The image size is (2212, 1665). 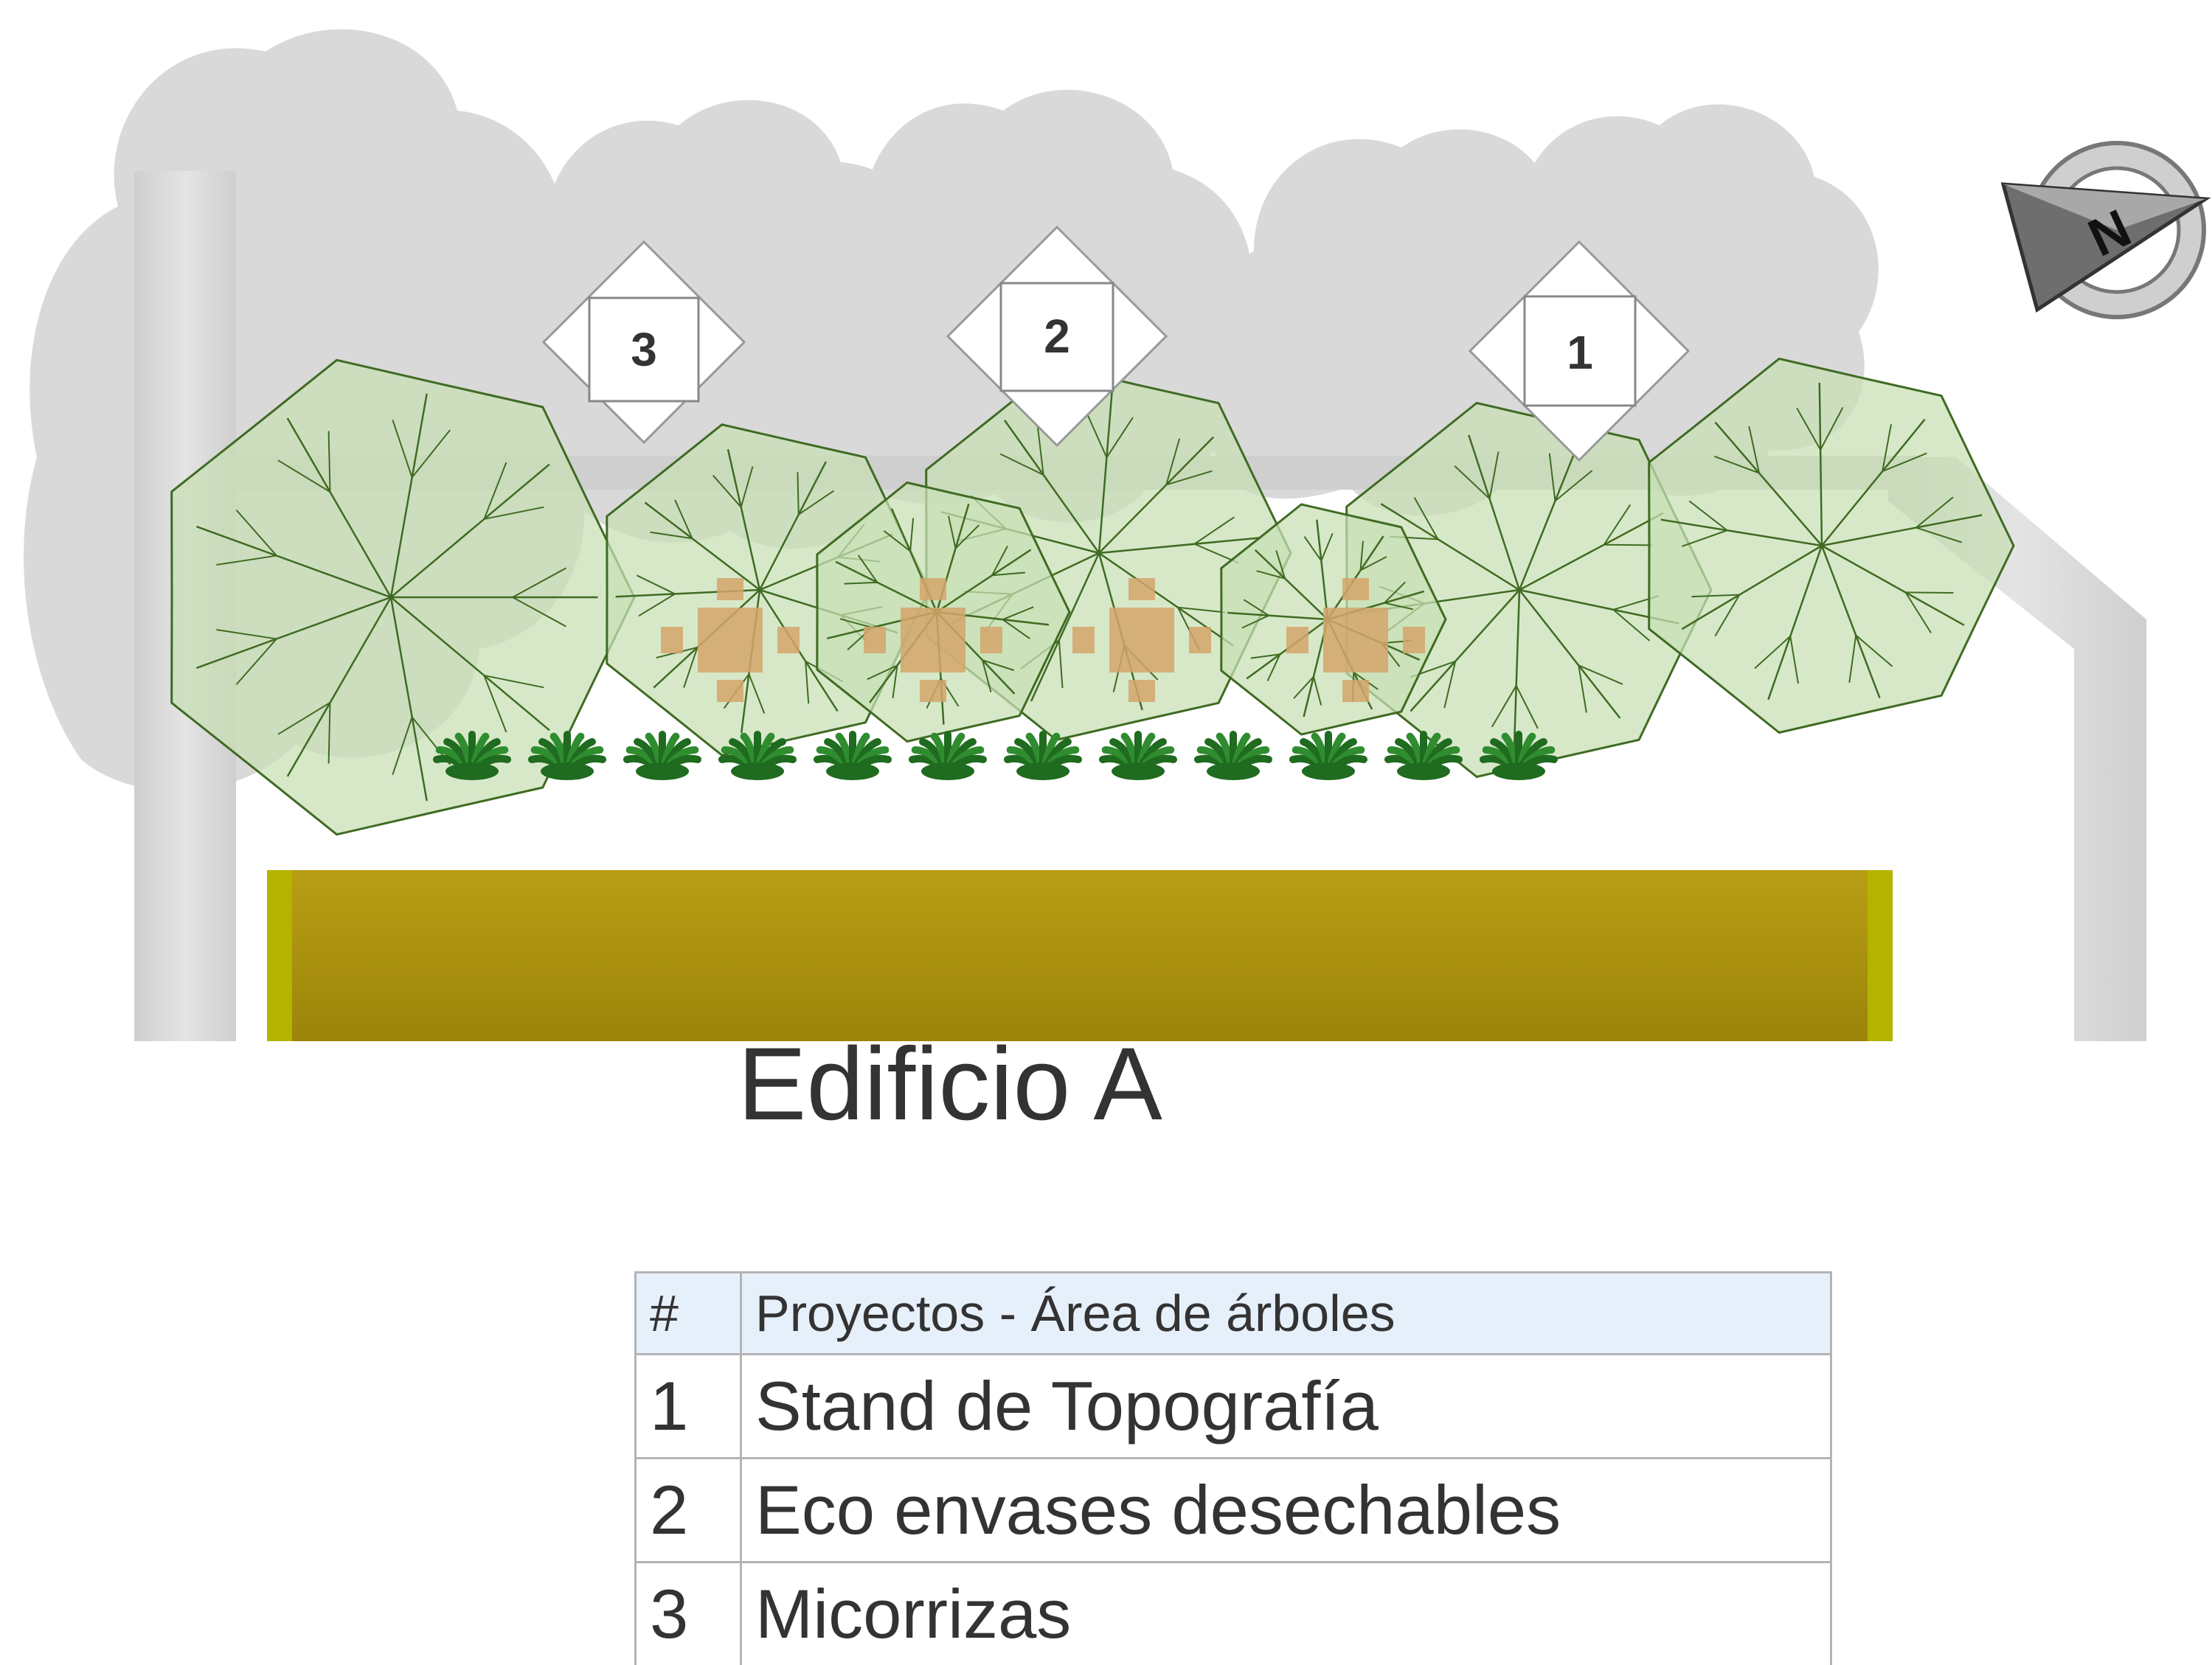 What do you see at coordinates (996, 757) in the screenshot?
I see `shrub-row` at bounding box center [996, 757].